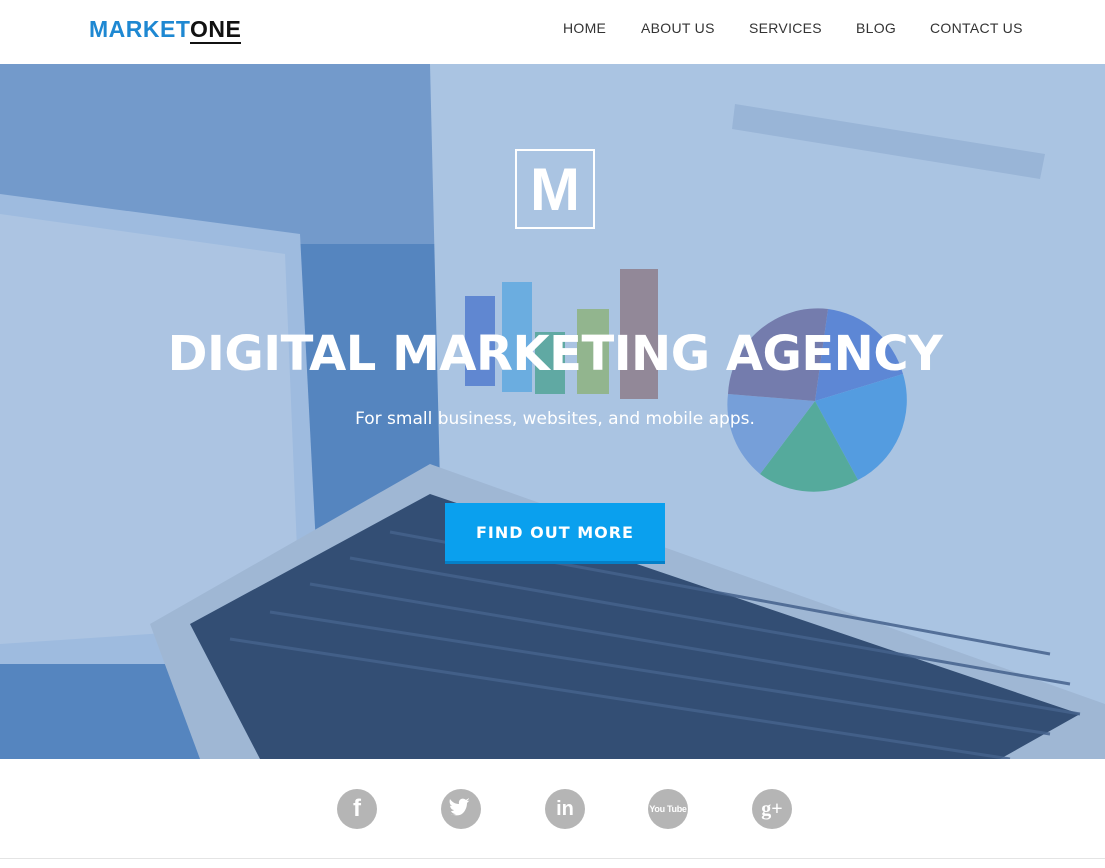 The image size is (1105, 868). What do you see at coordinates (555, 354) in the screenshot?
I see `hero-title: DIGITAL MARKETING AGENCY` at bounding box center [555, 354].